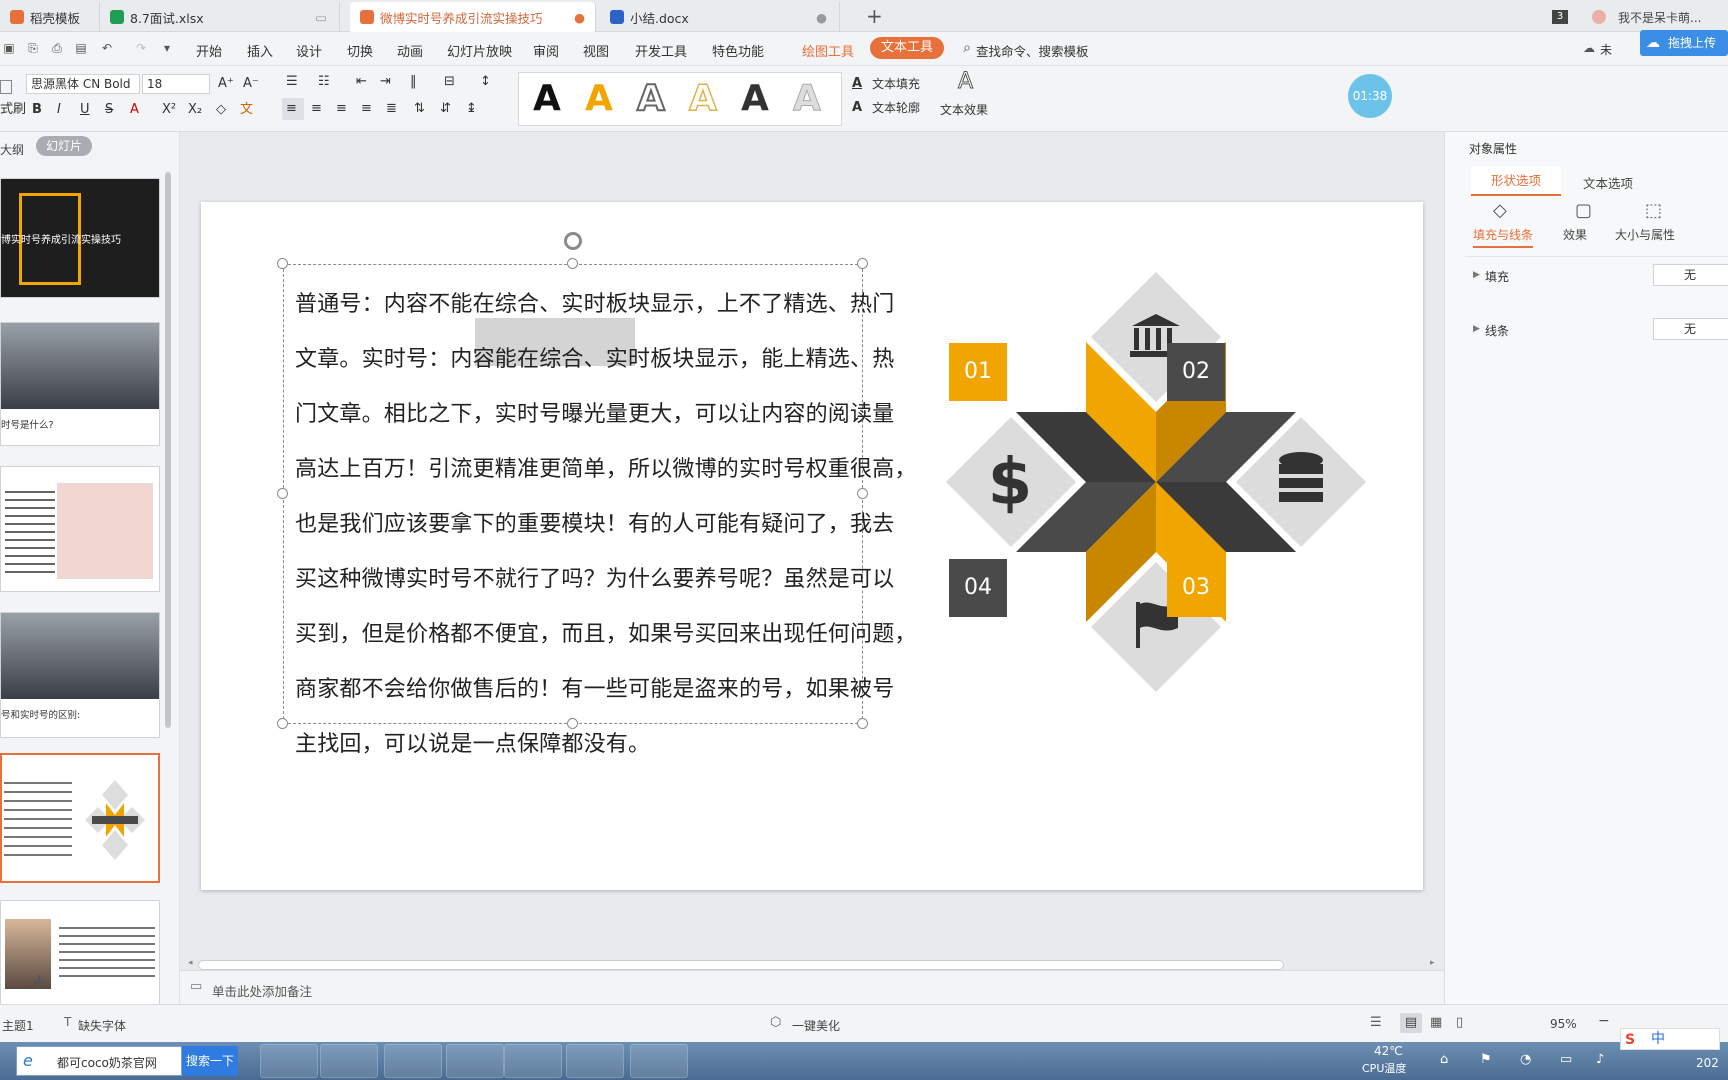 This screenshot has width=1728, height=1080. Describe the element at coordinates (812, 987) in the screenshot. I see `notes-area: ▭ 单击此处添加备注` at that location.